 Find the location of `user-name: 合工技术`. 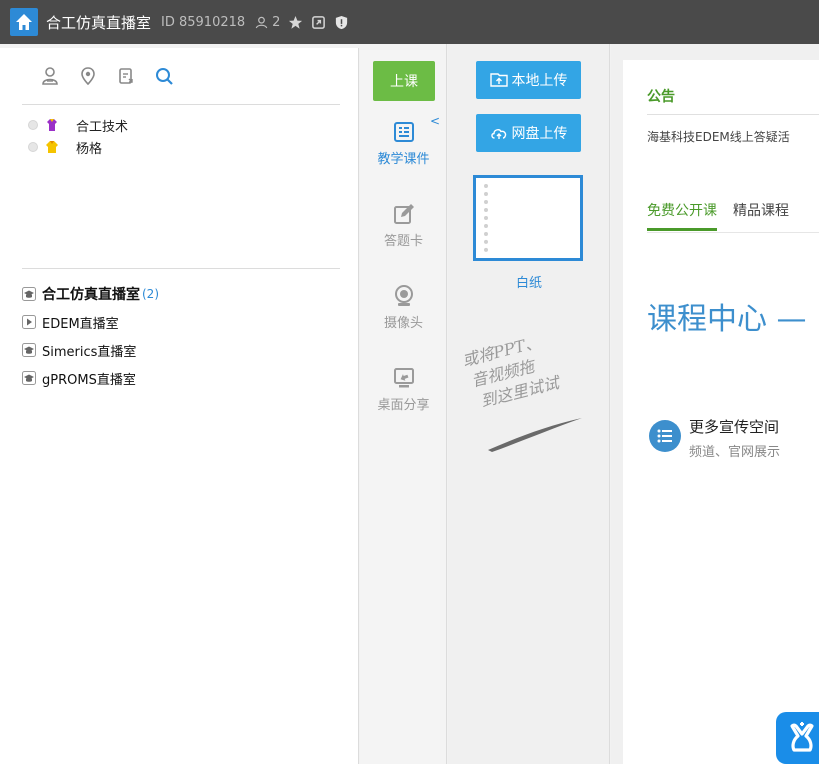

user-name: 合工技术 is located at coordinates (102, 127).